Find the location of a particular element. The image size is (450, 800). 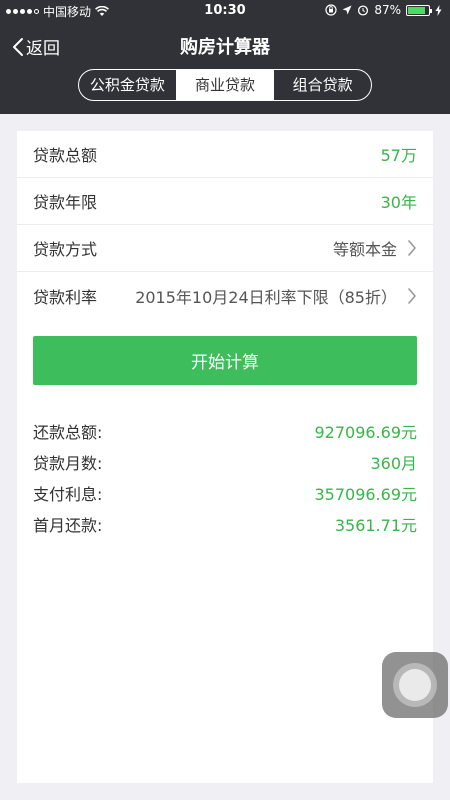

result-label: 还款总额: is located at coordinates (68, 432).